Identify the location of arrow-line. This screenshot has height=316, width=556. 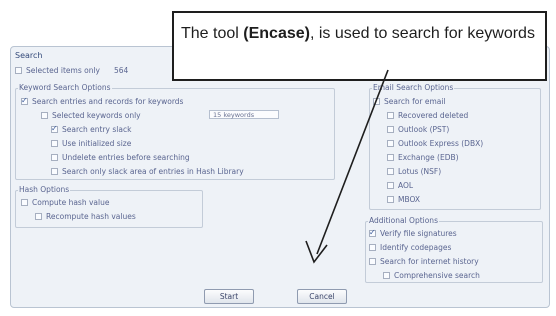
(352, 162).